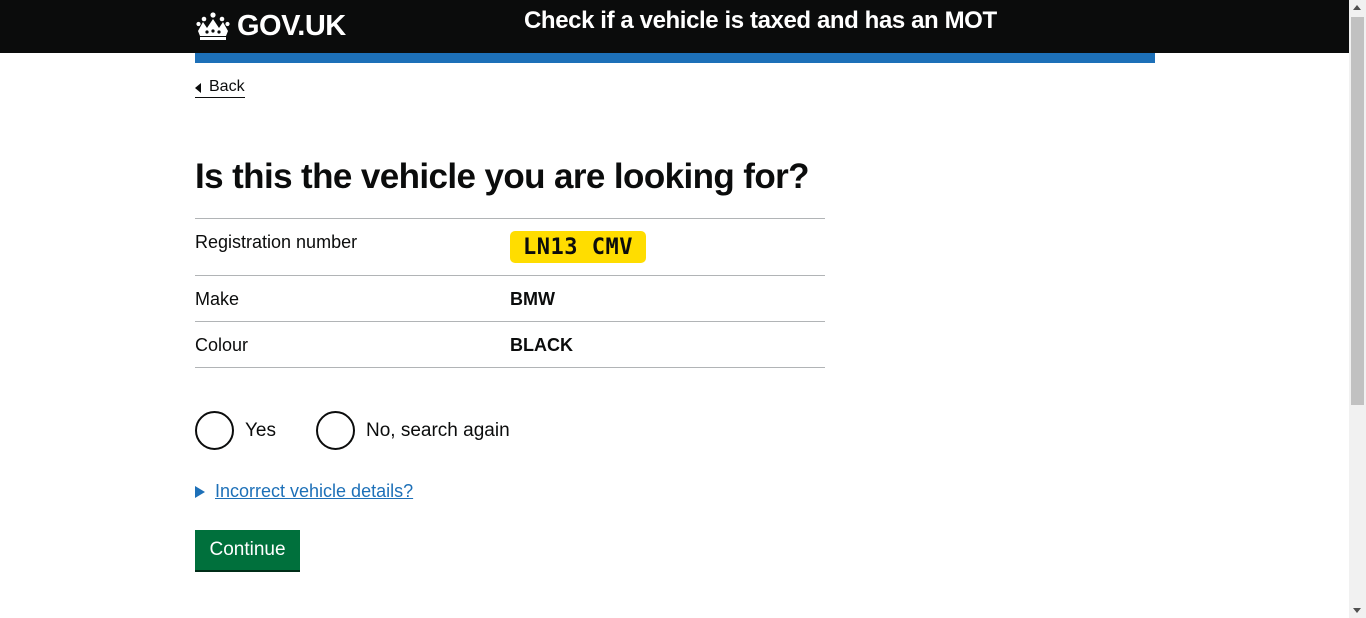 The width and height of the screenshot is (1366, 618). Describe the element at coordinates (235, 430) in the screenshot. I see `radio-yes: Yes` at that location.